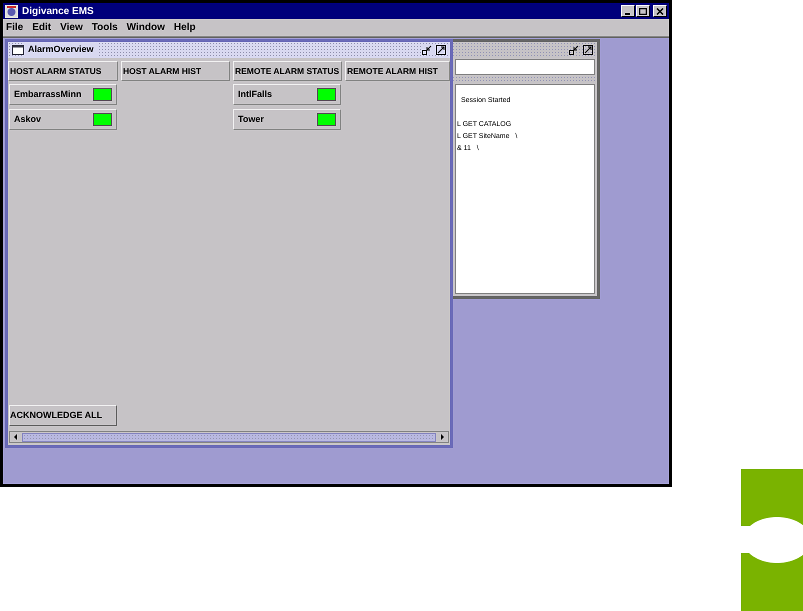  Describe the element at coordinates (105, 27) in the screenshot. I see `menu-item: Tools` at that location.